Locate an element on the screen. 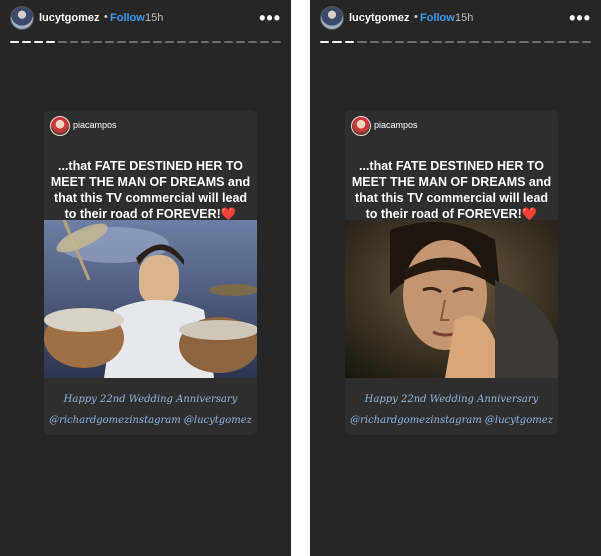 This screenshot has height=556, width=601. panel-gap is located at coordinates (300, 278).